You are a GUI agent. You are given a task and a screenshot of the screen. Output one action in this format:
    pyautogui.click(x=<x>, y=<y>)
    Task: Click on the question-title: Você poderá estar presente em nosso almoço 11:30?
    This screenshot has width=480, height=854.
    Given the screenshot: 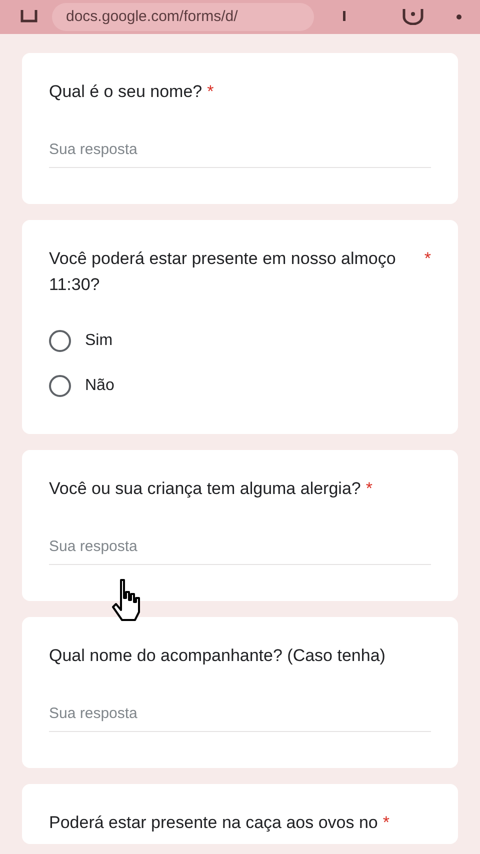 What is the action you would take?
    pyautogui.click(x=223, y=272)
    